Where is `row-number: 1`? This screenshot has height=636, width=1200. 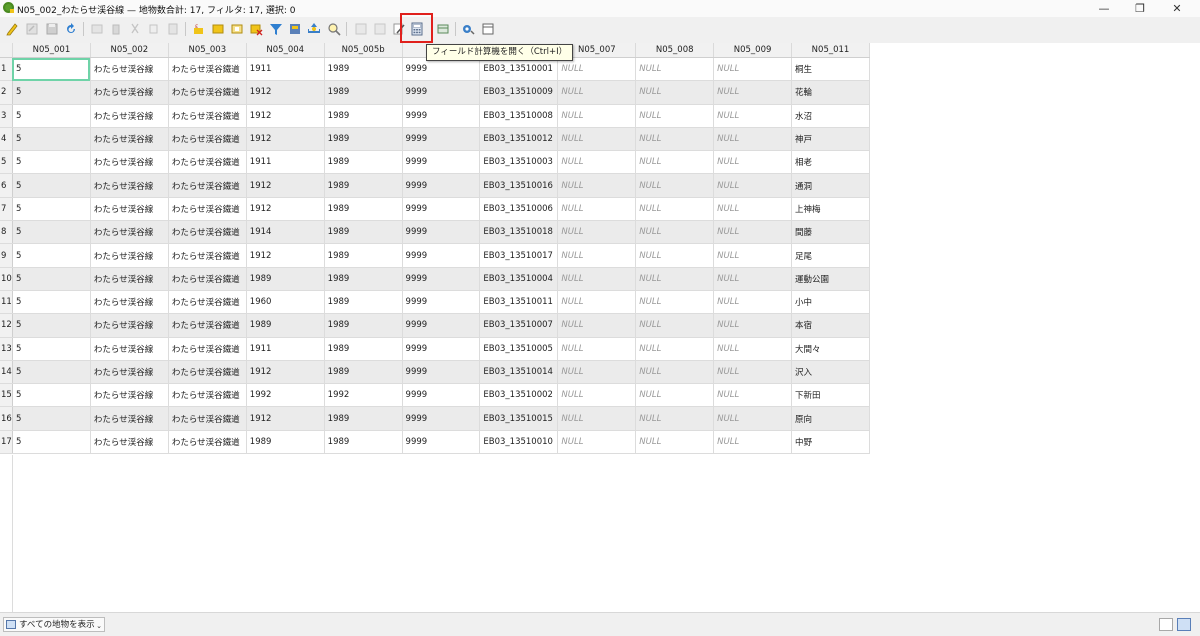 row-number: 1 is located at coordinates (7, 69).